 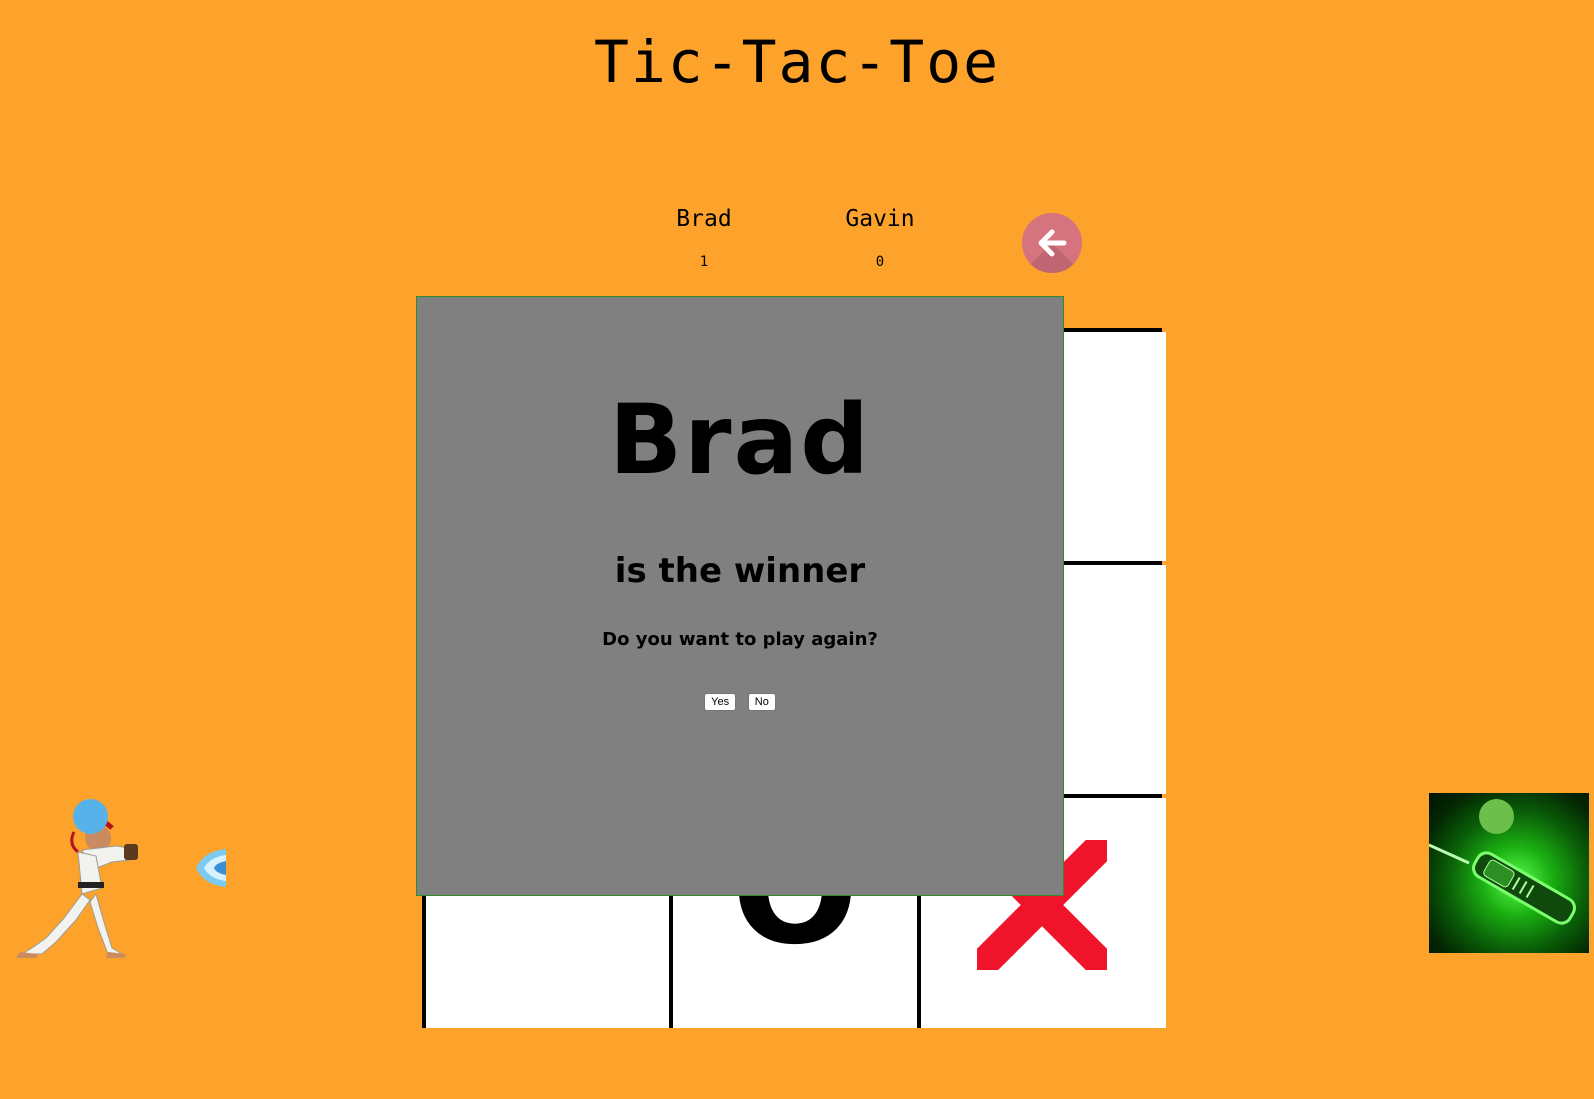 I want to click on no-button: No, so click(x=761, y=702).